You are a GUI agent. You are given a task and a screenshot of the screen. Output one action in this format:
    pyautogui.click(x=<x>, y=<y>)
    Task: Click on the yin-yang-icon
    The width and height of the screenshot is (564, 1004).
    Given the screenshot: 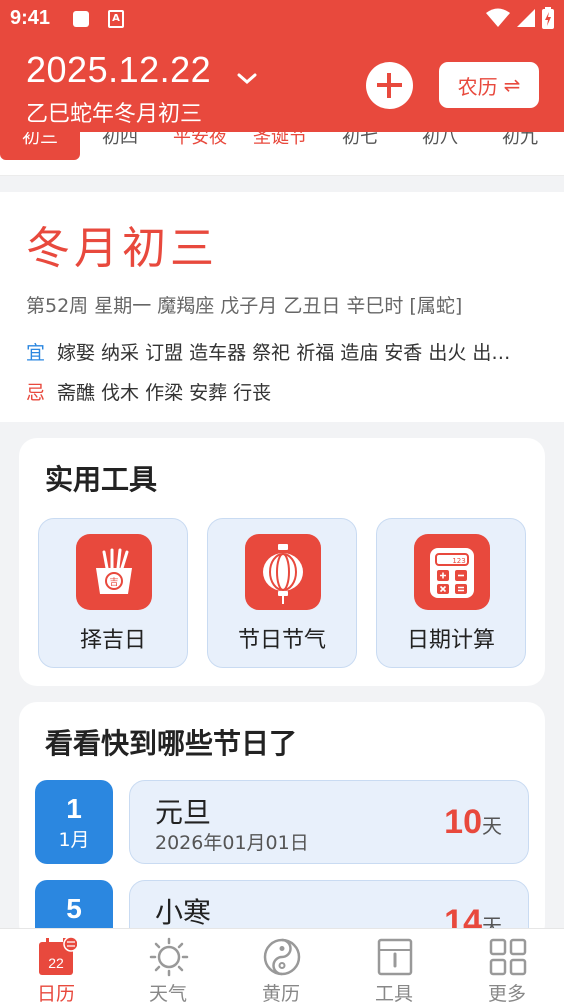 What is the action you would take?
    pyautogui.click(x=282, y=957)
    